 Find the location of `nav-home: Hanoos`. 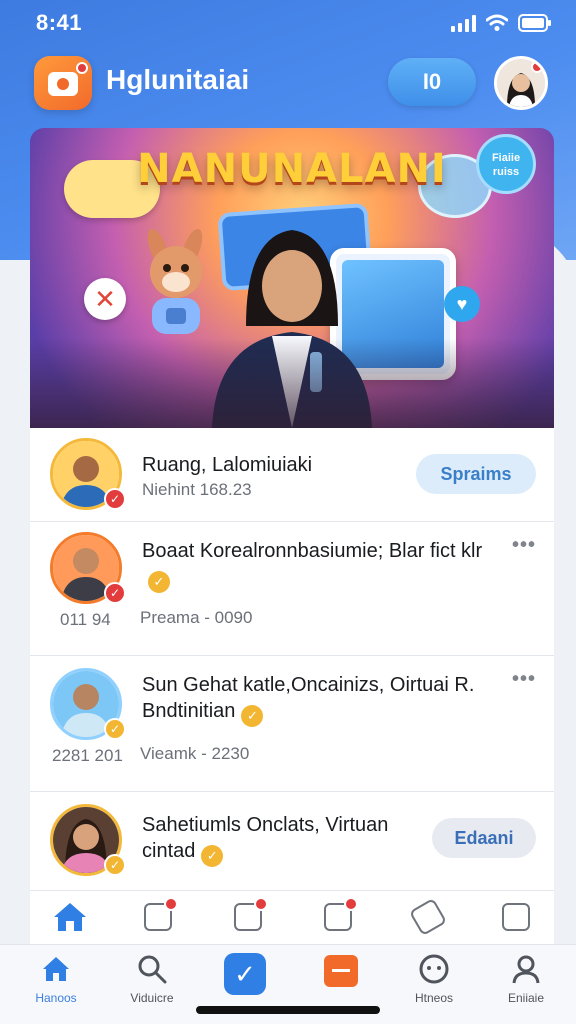

nav-home: Hanoos is located at coordinates (56, 979).